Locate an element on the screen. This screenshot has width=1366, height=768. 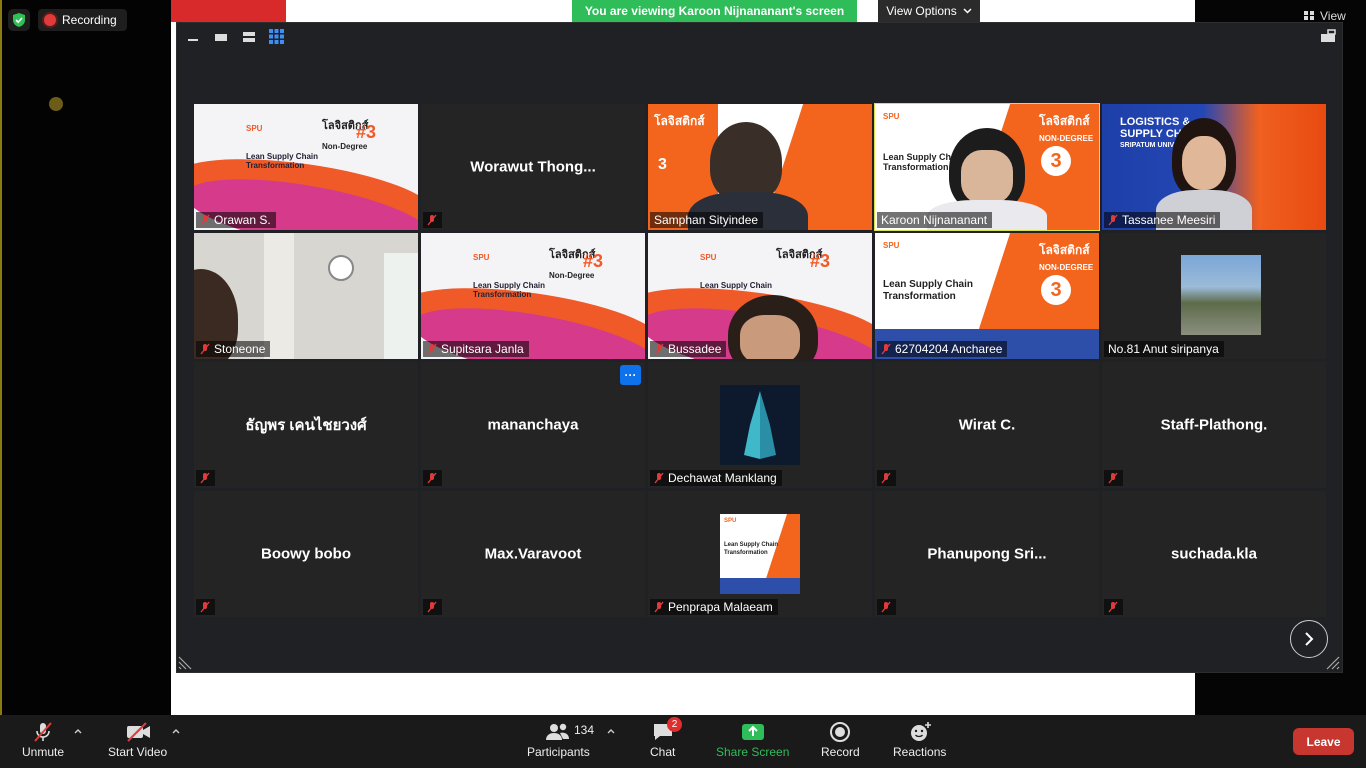
participant-label: Penprapa Malaeam is located at coordinates (714, 607).